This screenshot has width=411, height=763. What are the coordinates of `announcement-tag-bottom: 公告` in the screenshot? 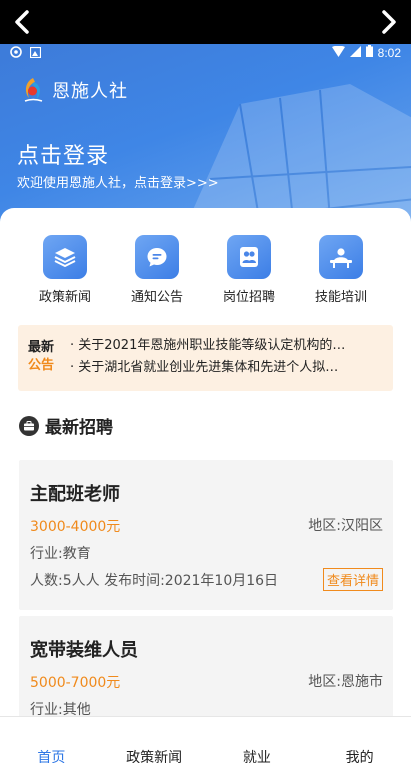 It's located at (41, 365).